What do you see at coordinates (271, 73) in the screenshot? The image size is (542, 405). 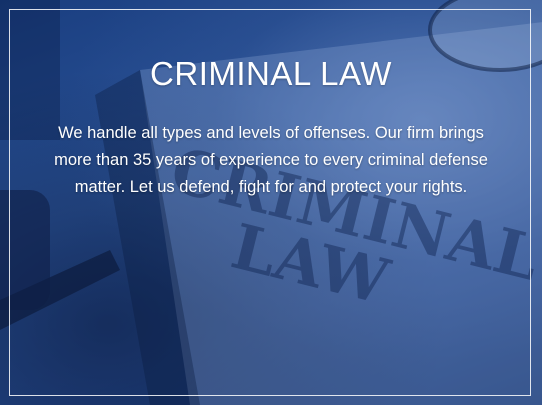 I see `section-title: CRIMINAL LAW` at bounding box center [271, 73].